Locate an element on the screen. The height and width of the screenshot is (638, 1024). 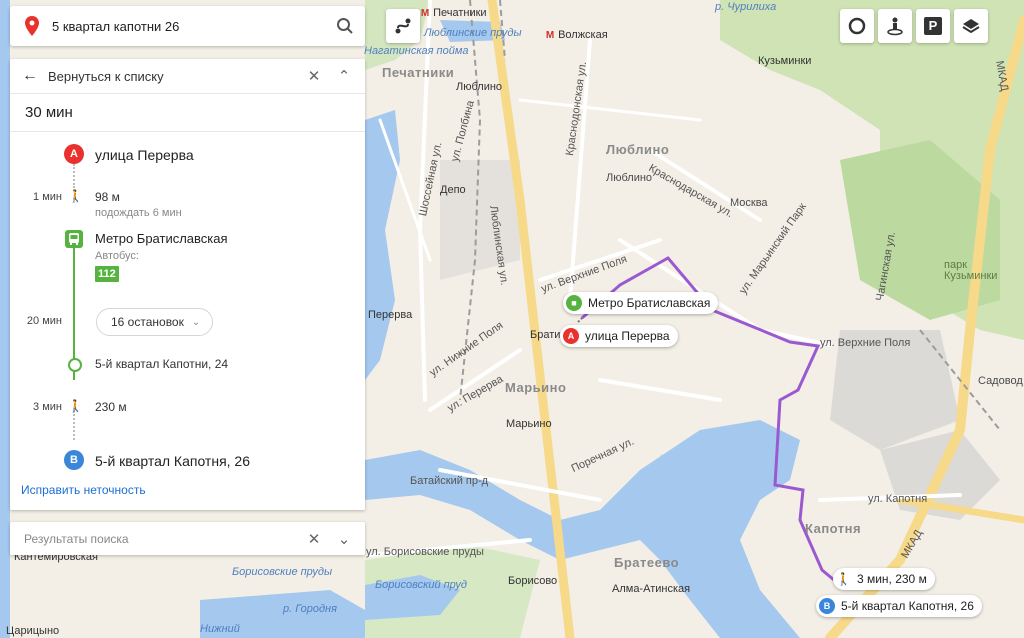
map-bus-stop-chip: ■ Метро Братиславская is located at coordinates (641, 303).